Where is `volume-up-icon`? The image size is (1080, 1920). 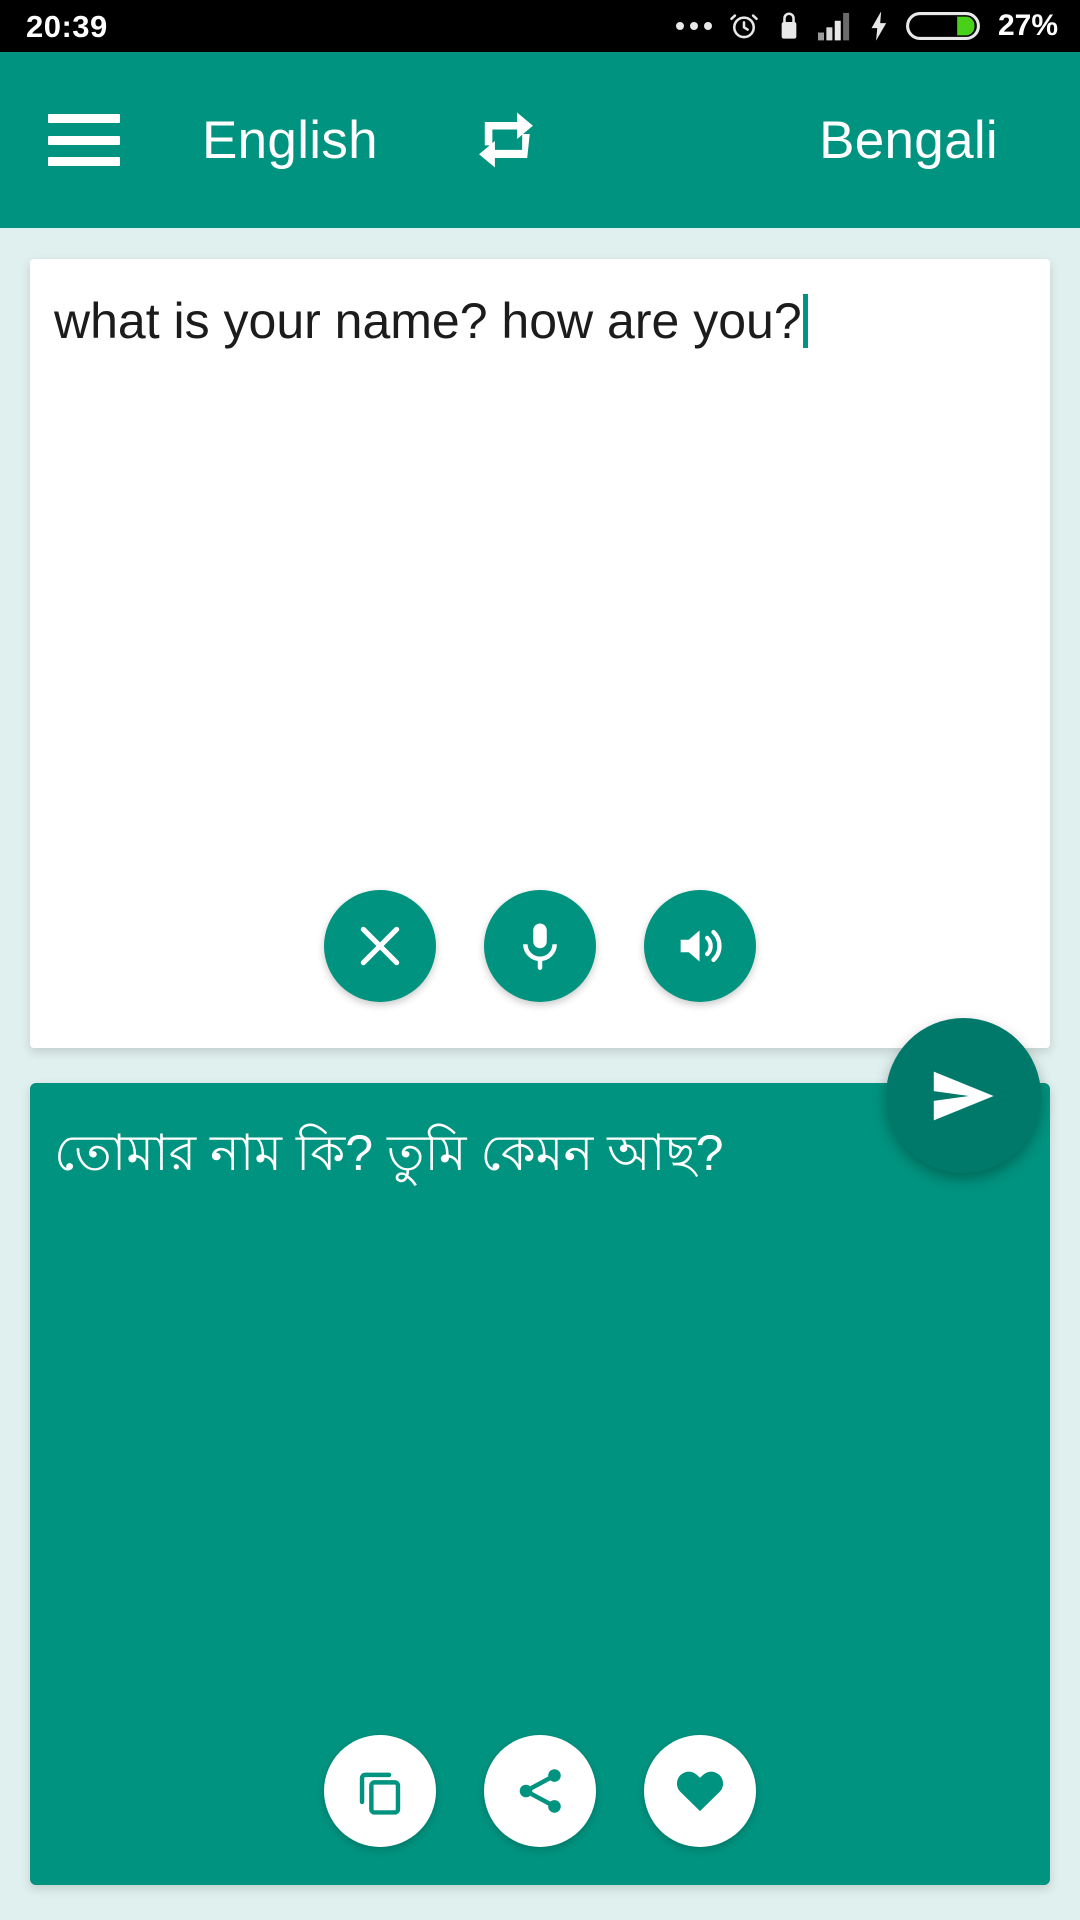 volume-up-icon is located at coordinates (701, 946).